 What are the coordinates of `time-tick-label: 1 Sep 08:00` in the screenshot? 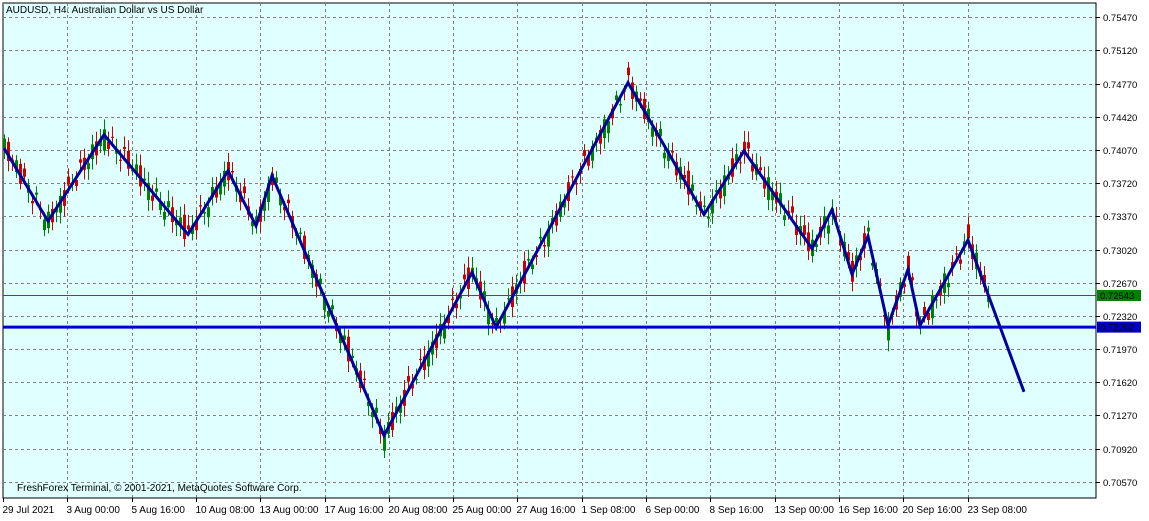 It's located at (609, 510).